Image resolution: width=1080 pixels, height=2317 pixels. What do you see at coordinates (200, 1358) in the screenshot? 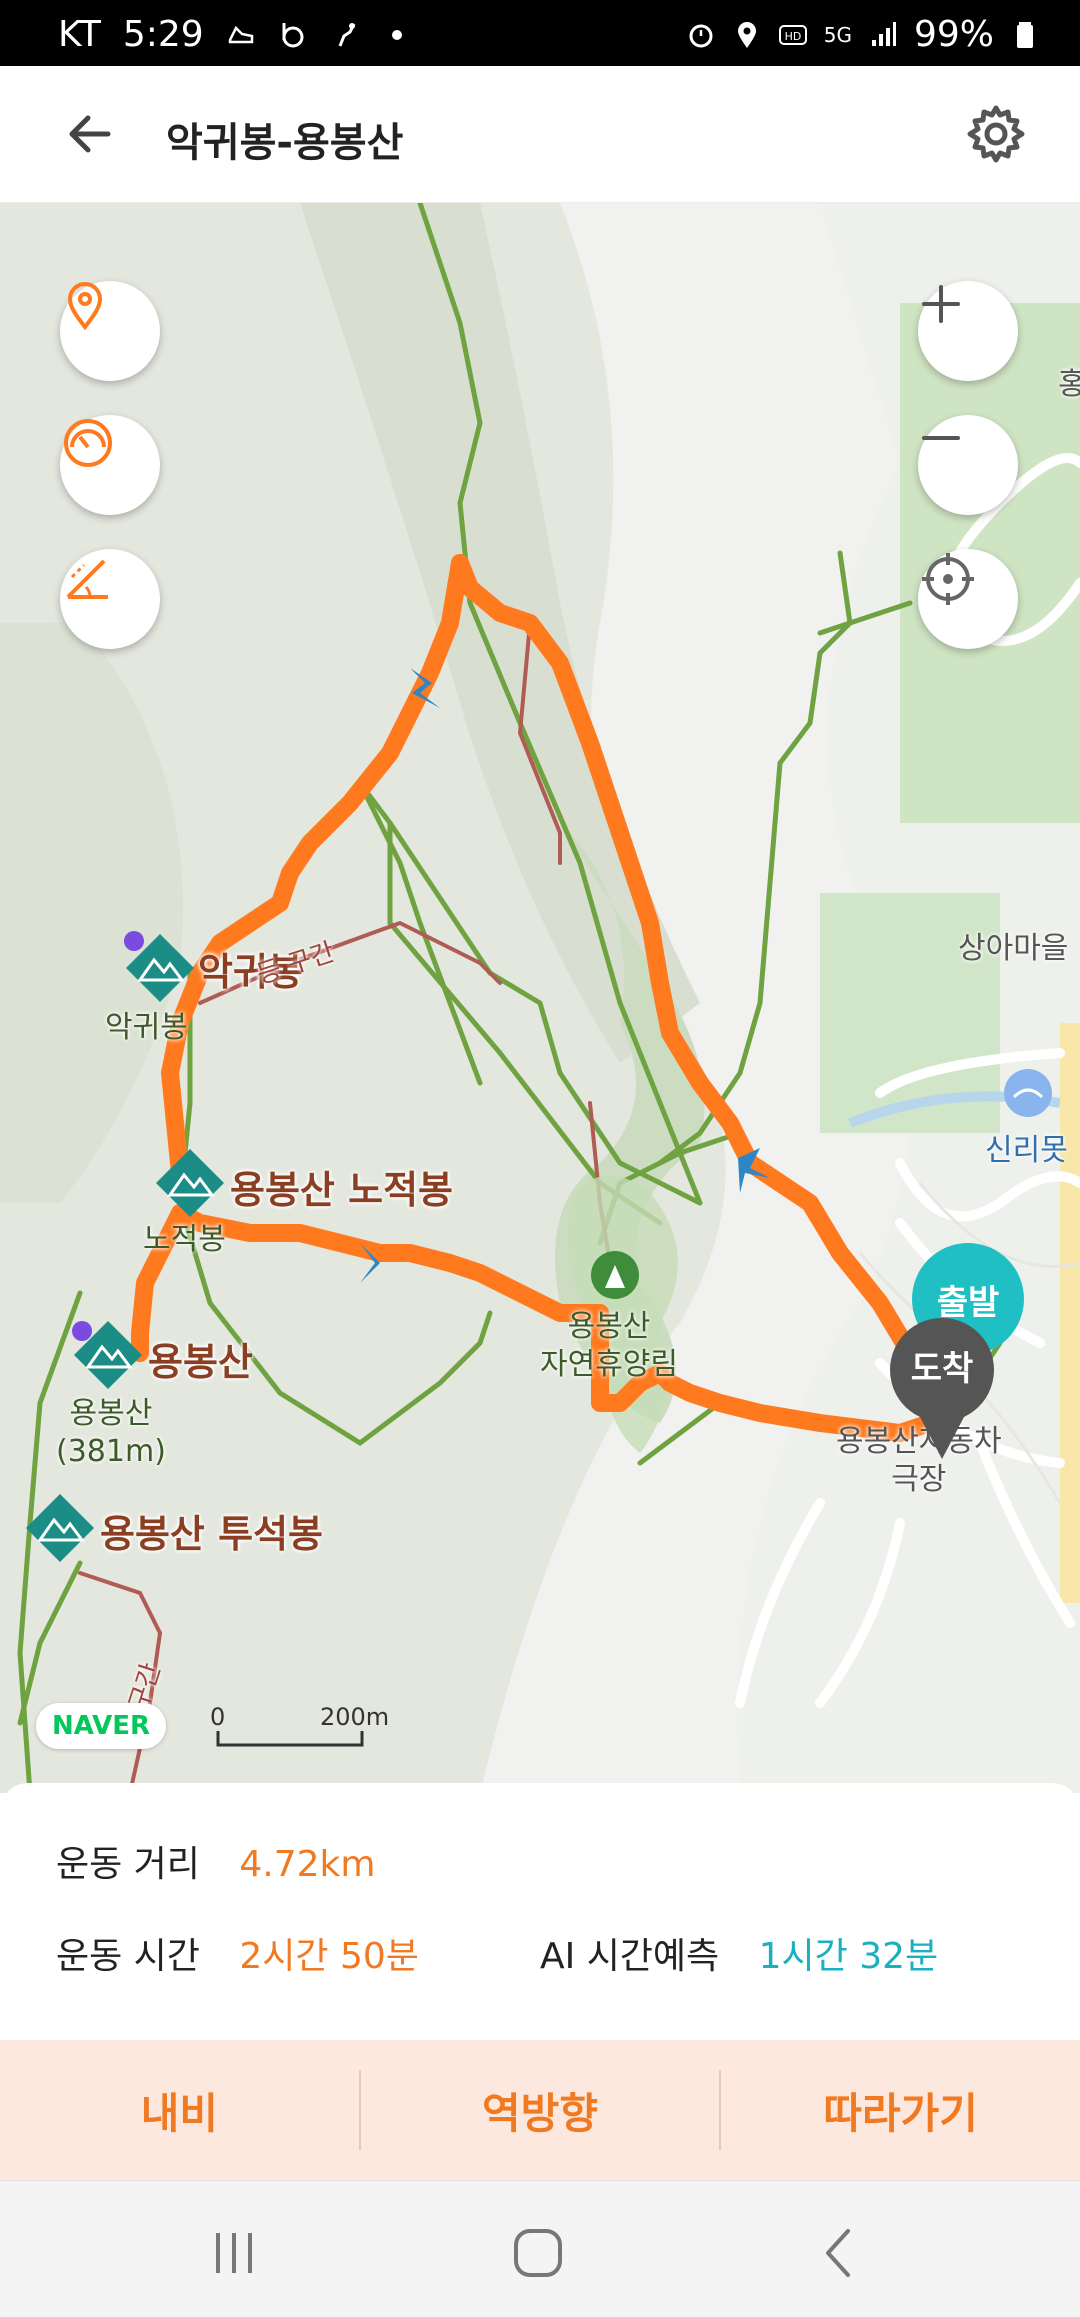
I see `map-label-peak3: 용봉산` at bounding box center [200, 1358].